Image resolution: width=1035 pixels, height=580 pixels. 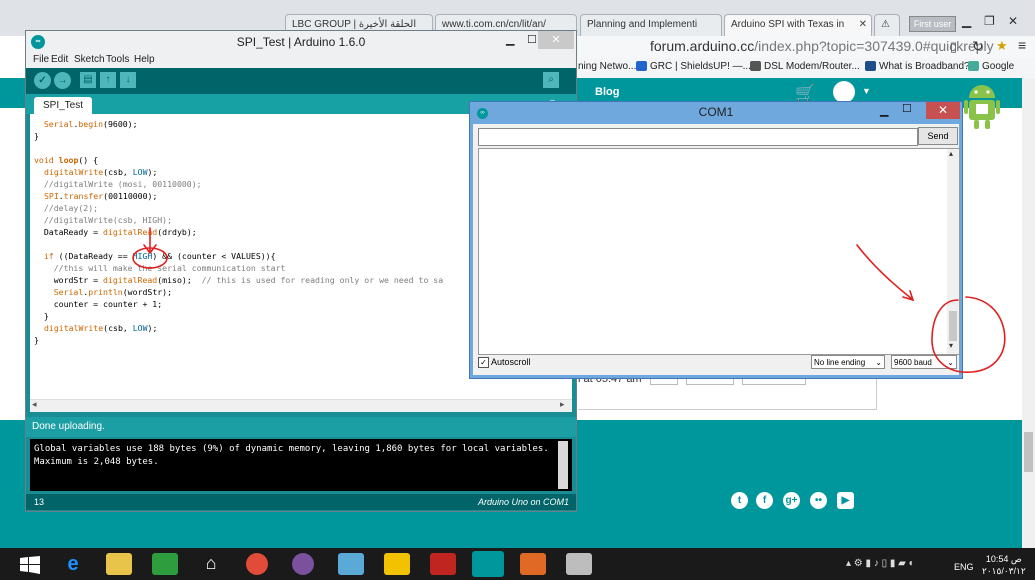 What do you see at coordinates (119, 564) in the screenshot?
I see `file-explorer-icon` at bounding box center [119, 564].